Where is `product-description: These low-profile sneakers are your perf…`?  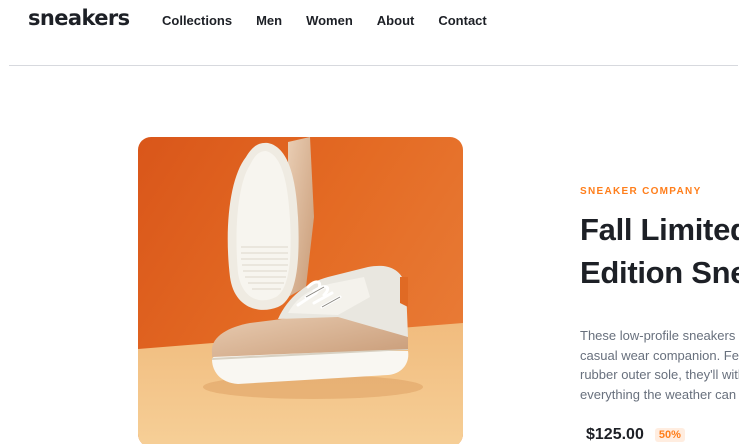
product-description: These low-profile sneakers are your perf… is located at coordinates (659, 365).